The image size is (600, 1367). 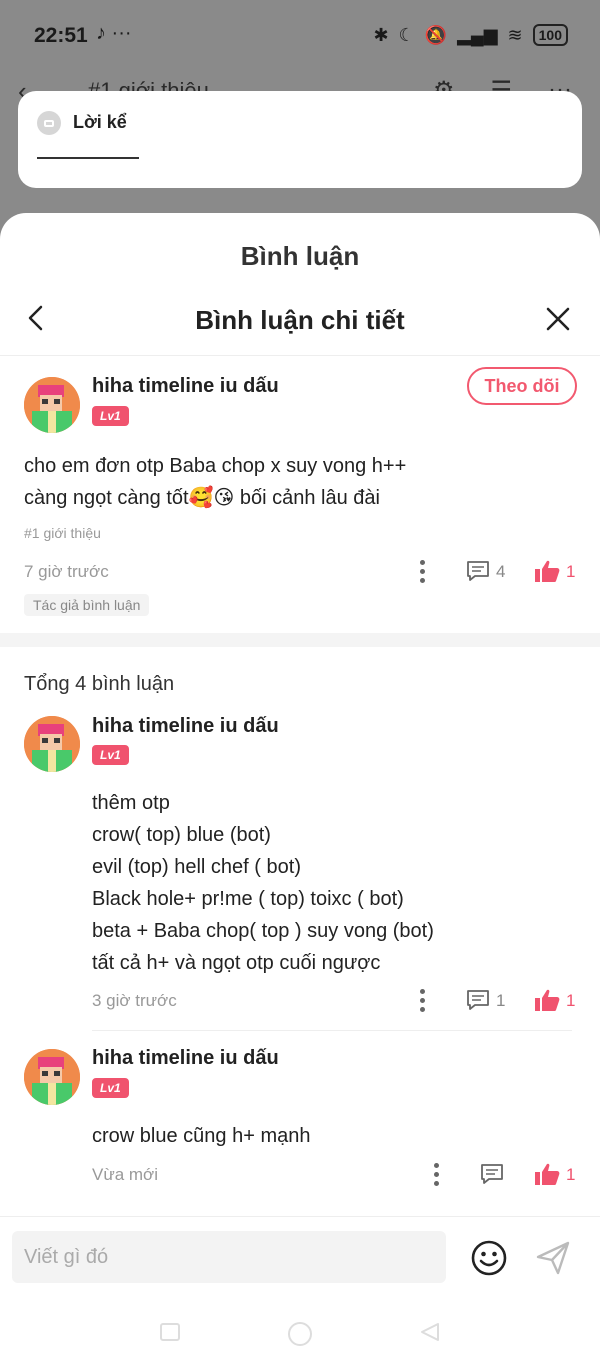 I want to click on mute-icon: 🔕, so click(x=436, y=34).